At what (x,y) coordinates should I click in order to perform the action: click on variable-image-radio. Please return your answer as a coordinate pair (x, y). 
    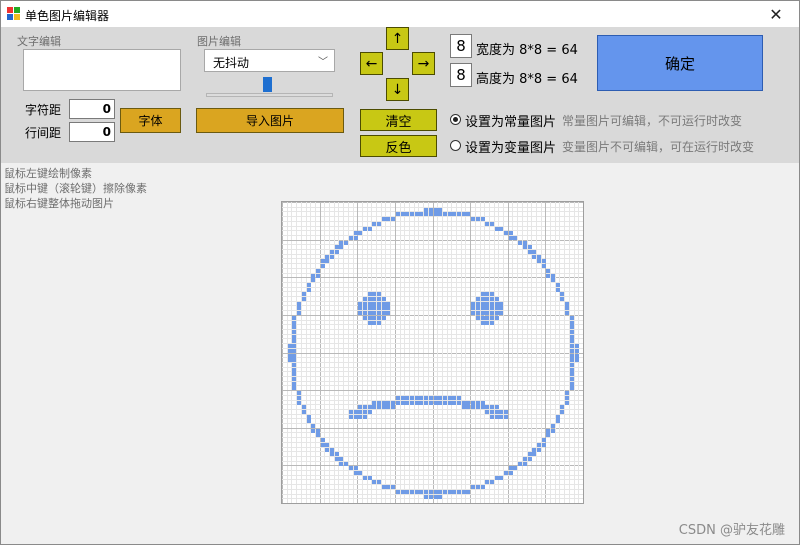
    Looking at the image, I should click on (455, 145).